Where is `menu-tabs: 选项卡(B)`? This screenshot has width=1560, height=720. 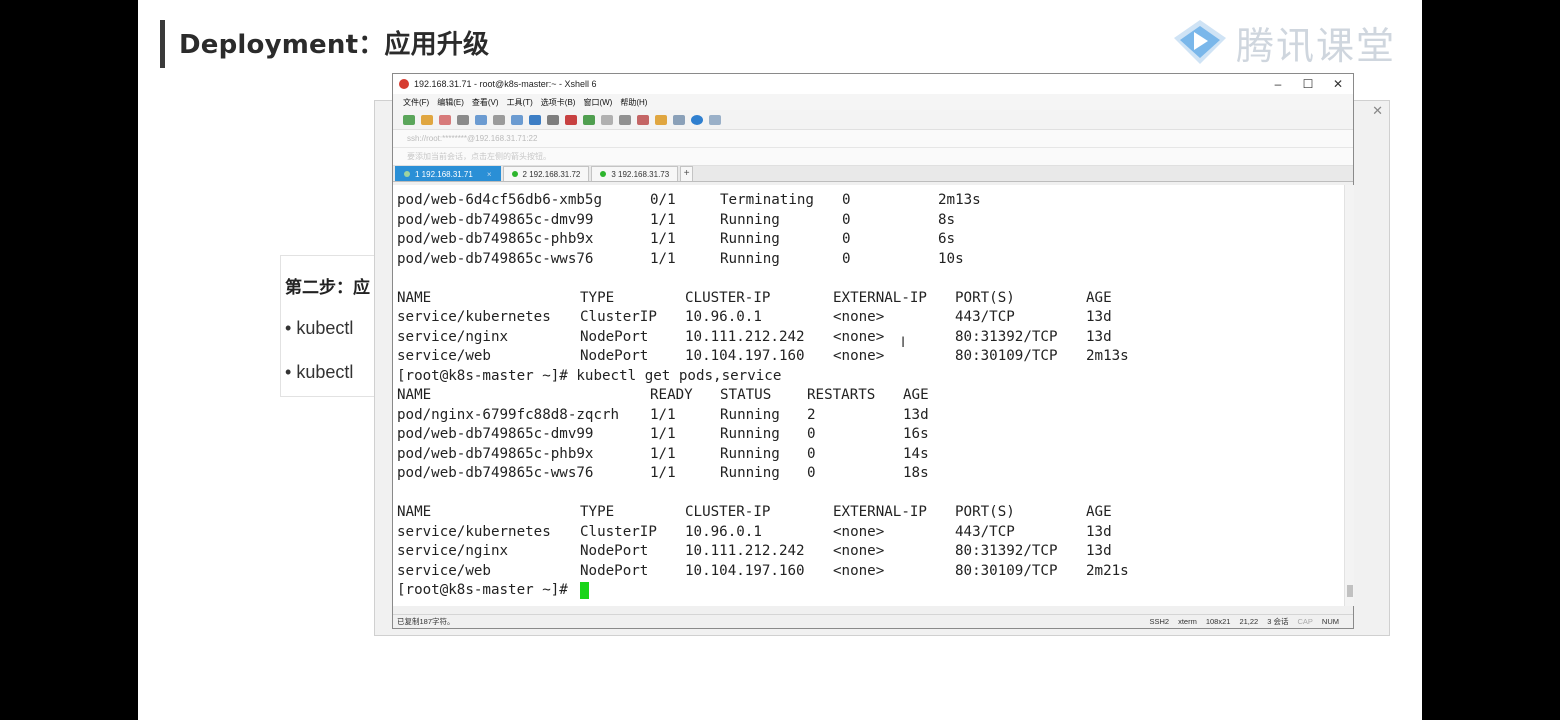
menu-tabs: 选项卡(B) is located at coordinates (558, 102).